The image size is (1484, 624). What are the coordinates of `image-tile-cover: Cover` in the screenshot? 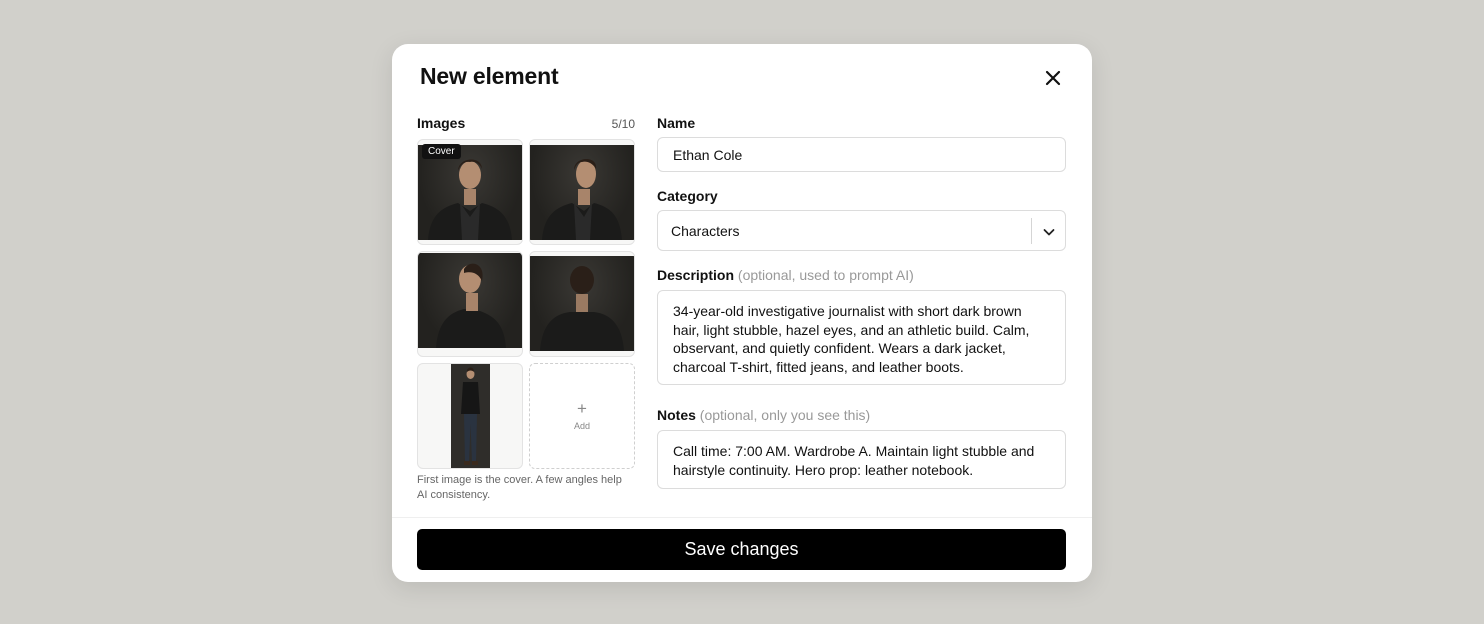 It's located at (470, 192).